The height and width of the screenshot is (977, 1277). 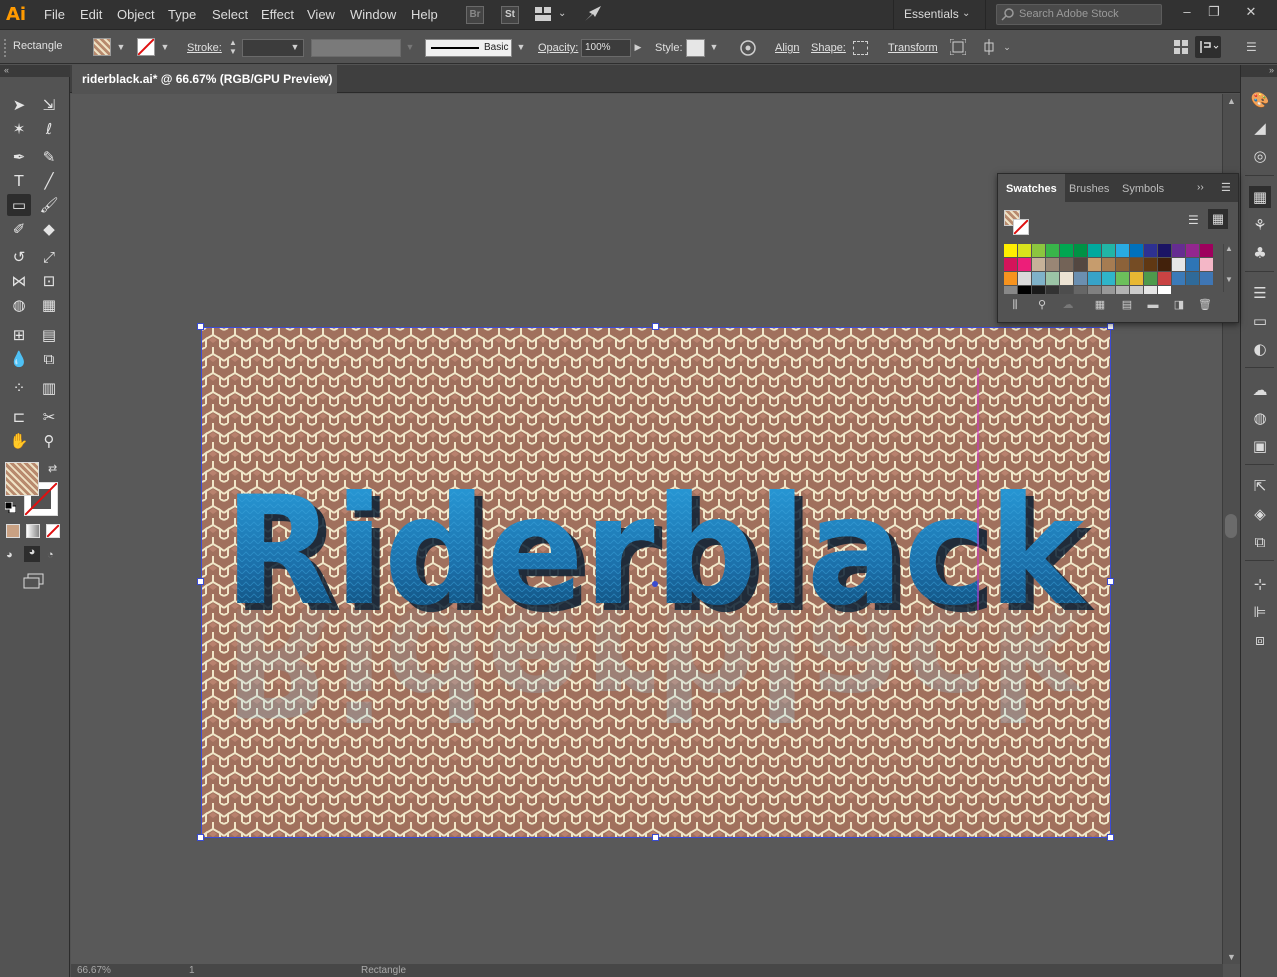 I want to click on dock-collapse-handle: », so click(x=1259, y=71).